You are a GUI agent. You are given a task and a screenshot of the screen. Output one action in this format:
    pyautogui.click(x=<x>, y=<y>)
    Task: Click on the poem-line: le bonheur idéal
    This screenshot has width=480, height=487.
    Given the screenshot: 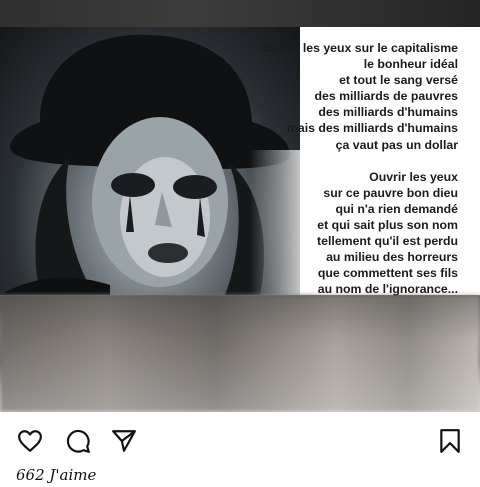 What is the action you would take?
    pyautogui.click(x=410, y=64)
    